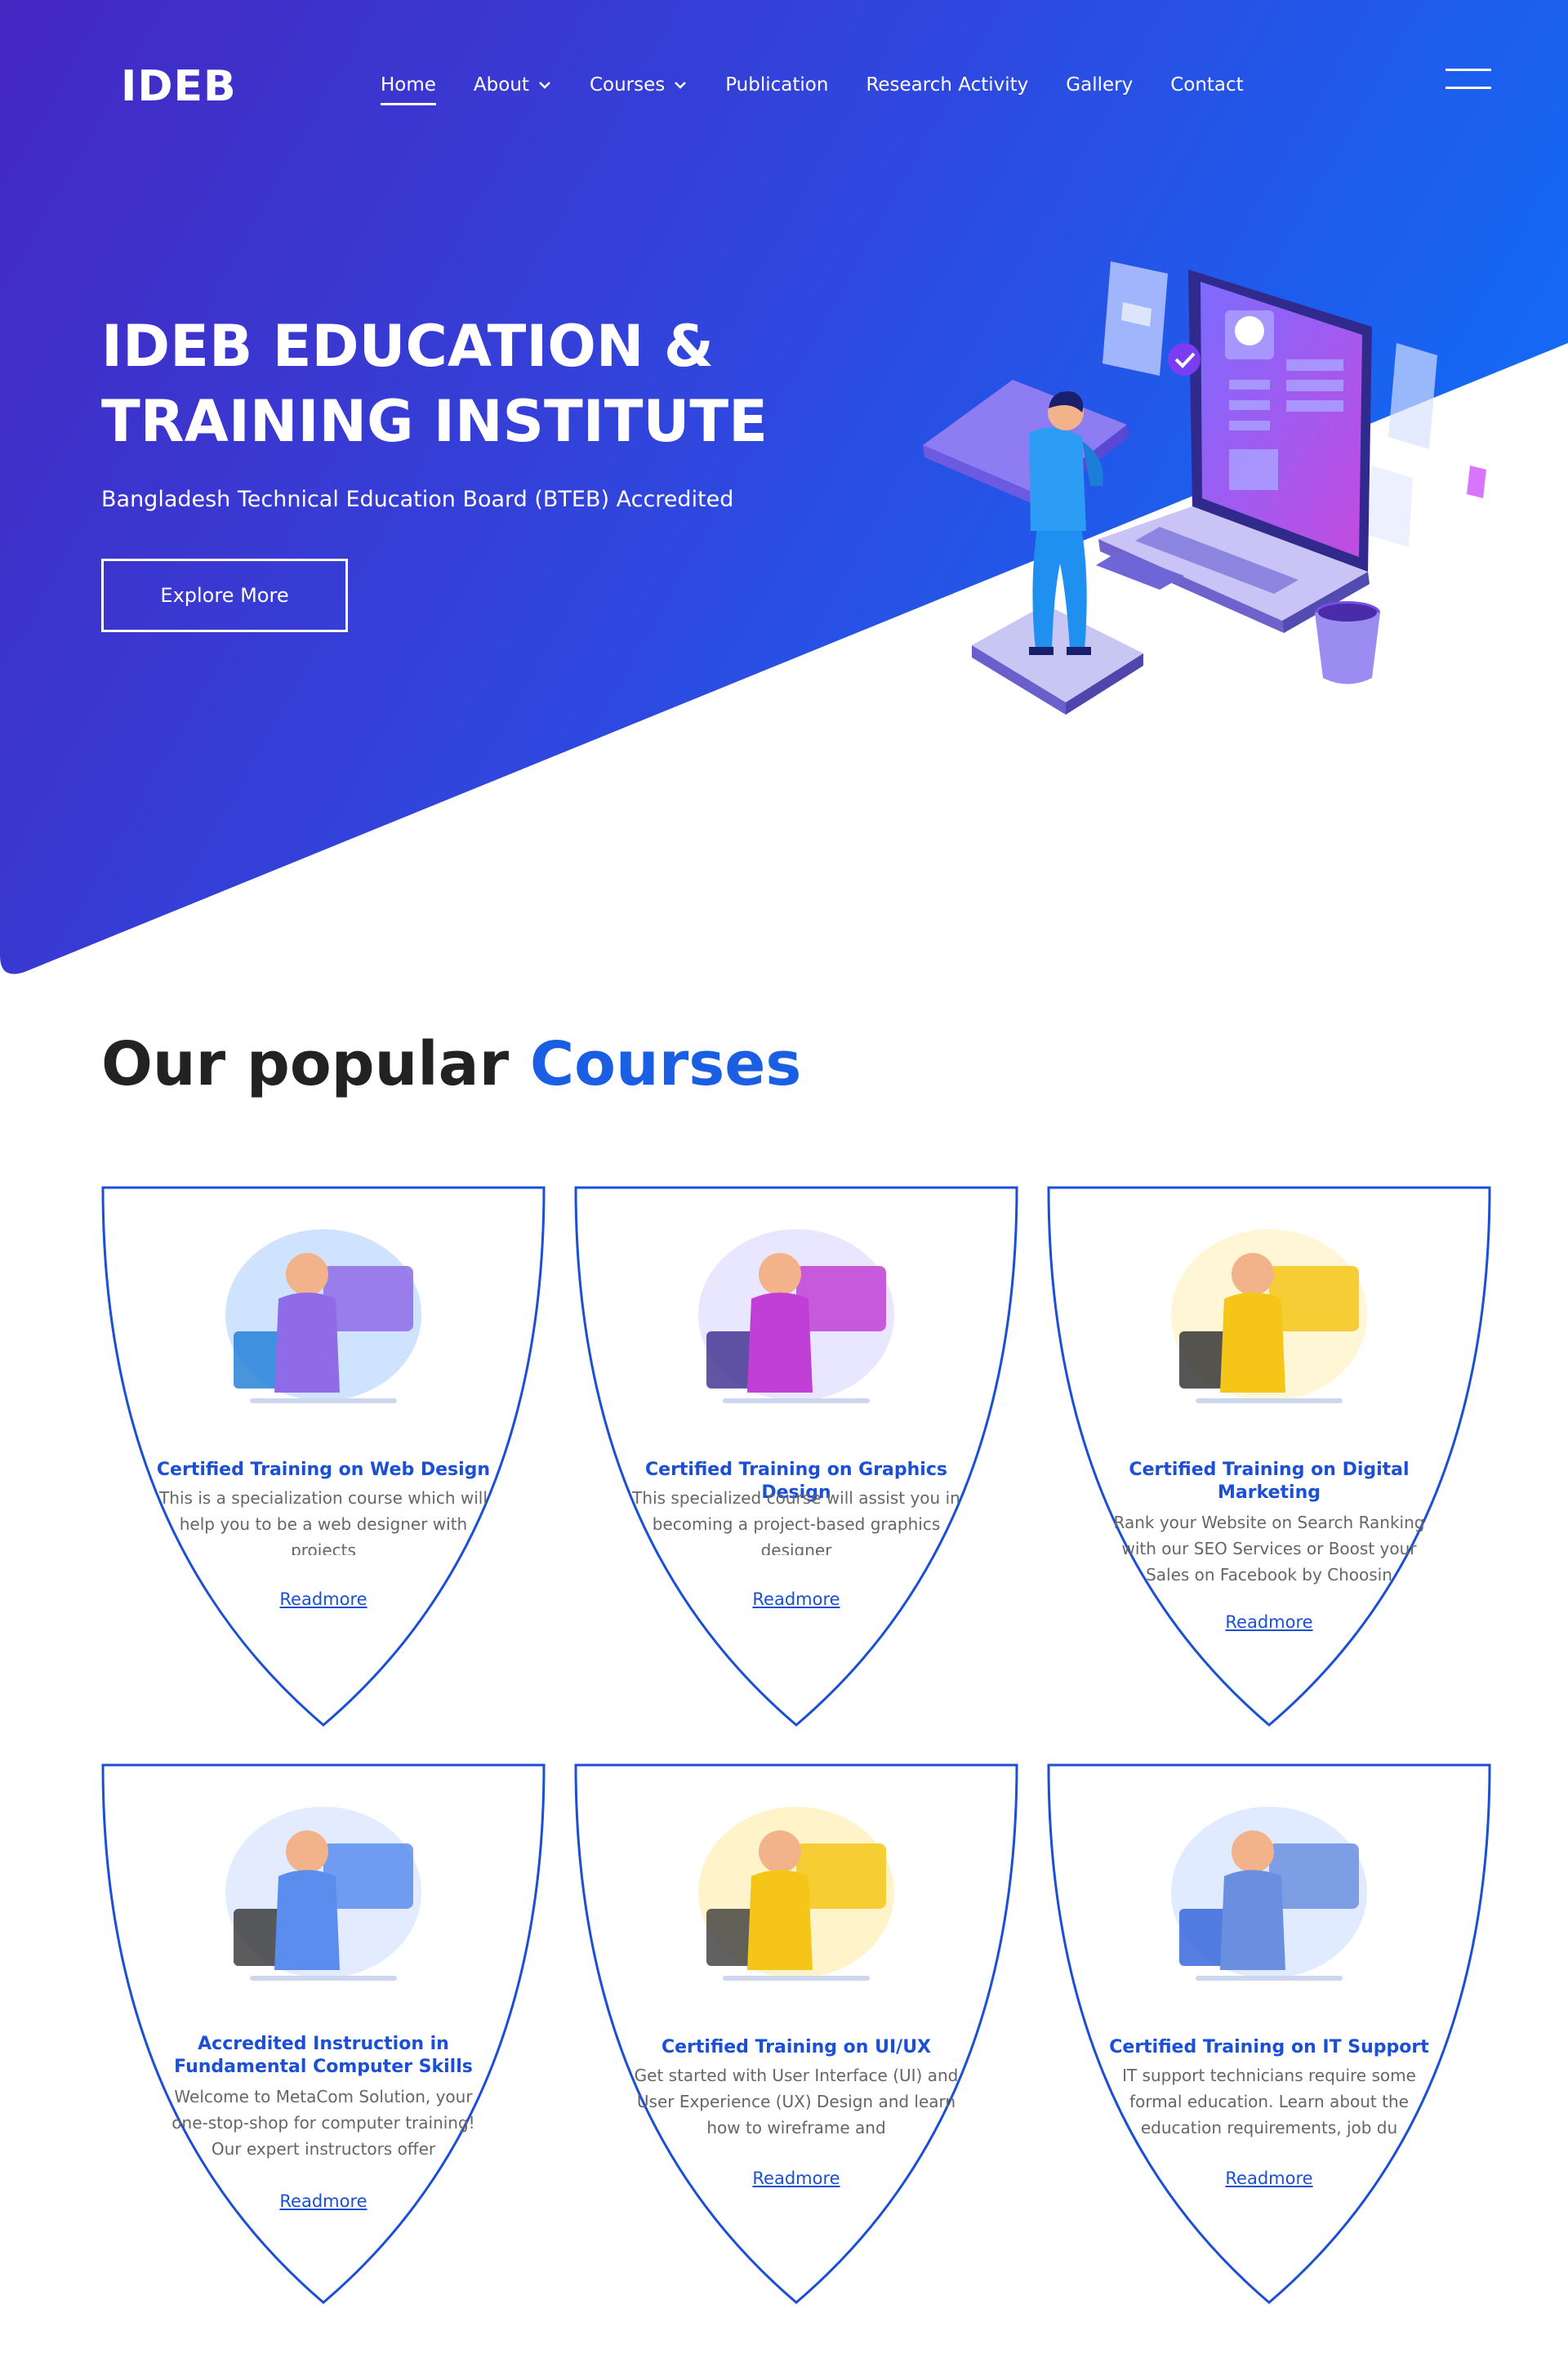  I want to click on nav-item-label: Courses, so click(627, 85).